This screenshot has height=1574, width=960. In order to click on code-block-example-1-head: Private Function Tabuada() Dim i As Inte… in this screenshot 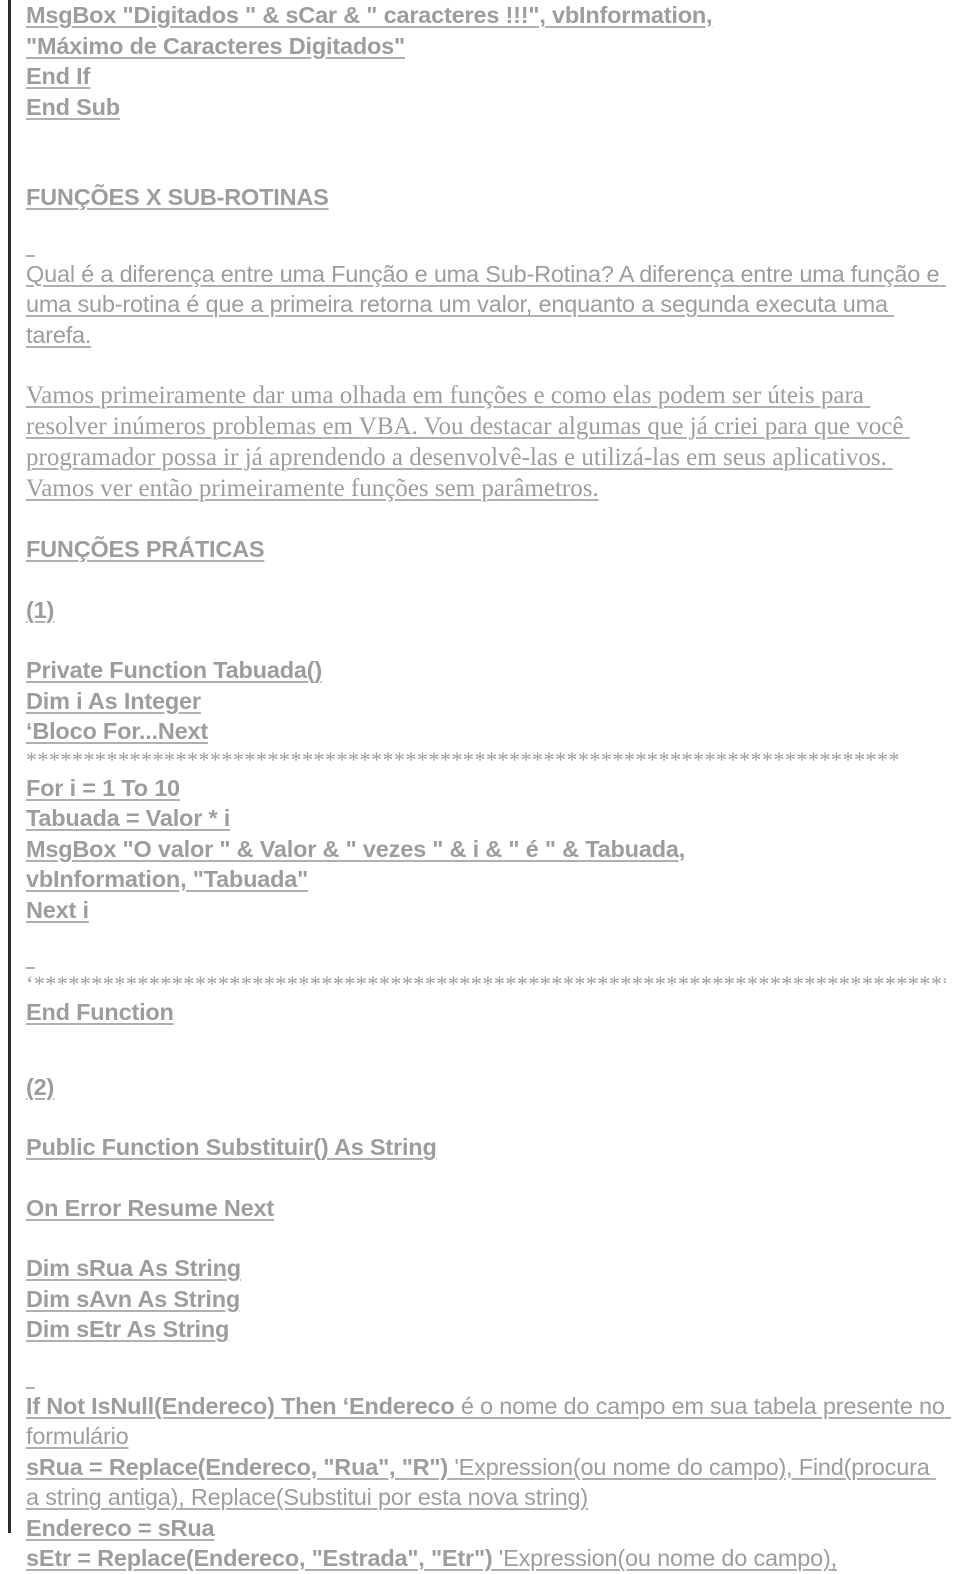, I will do `click(486, 701)`.